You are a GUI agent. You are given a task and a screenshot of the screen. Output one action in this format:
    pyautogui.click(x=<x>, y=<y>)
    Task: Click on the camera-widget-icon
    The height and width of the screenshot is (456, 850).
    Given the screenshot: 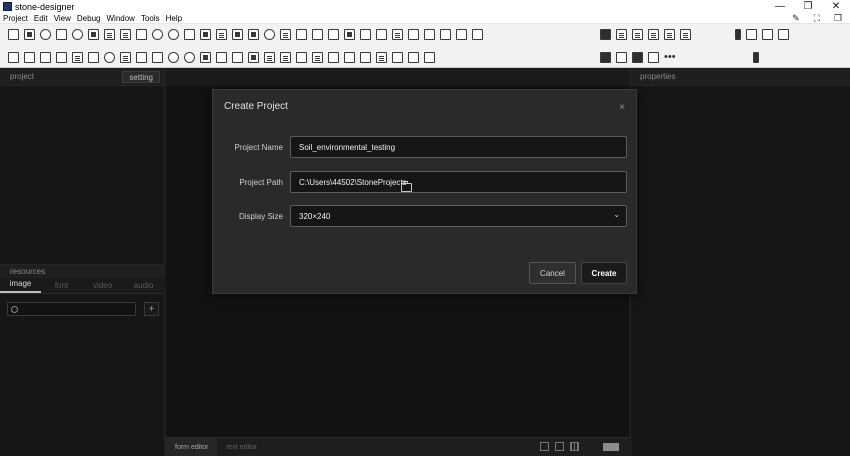 What is the action you would take?
    pyautogui.click(x=381, y=34)
    